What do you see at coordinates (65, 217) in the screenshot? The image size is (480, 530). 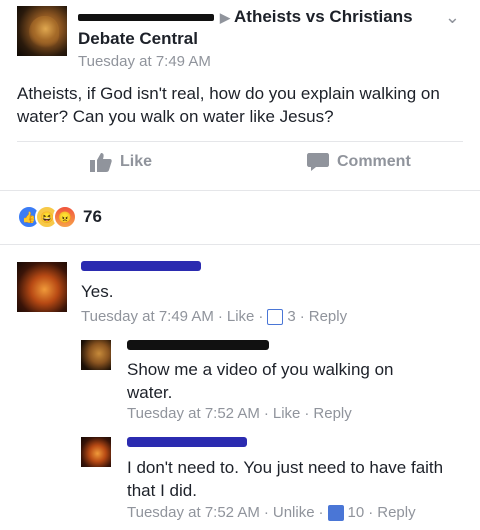 I see `angry-reaction-icon: 😠` at bounding box center [65, 217].